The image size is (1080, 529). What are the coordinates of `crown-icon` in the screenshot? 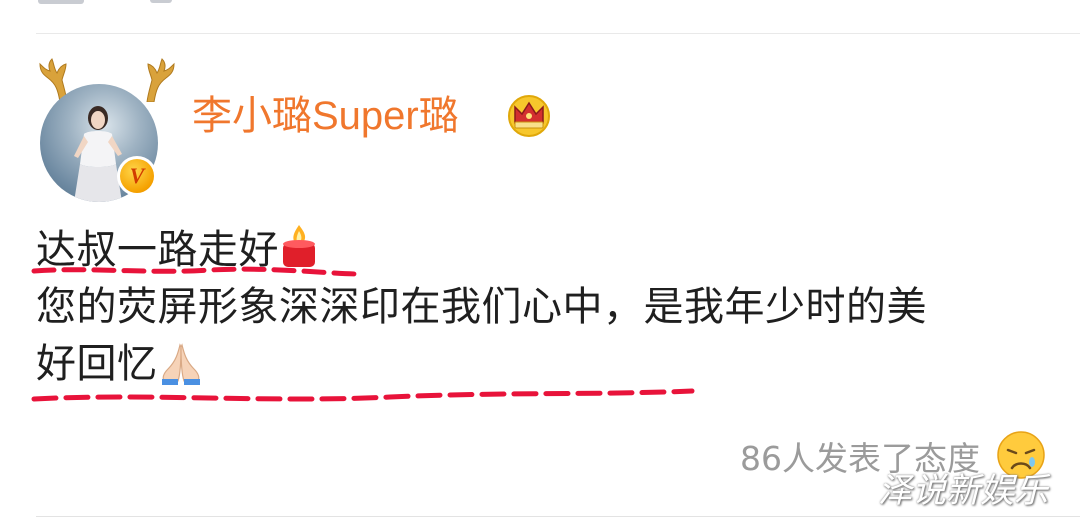 It's located at (529, 114).